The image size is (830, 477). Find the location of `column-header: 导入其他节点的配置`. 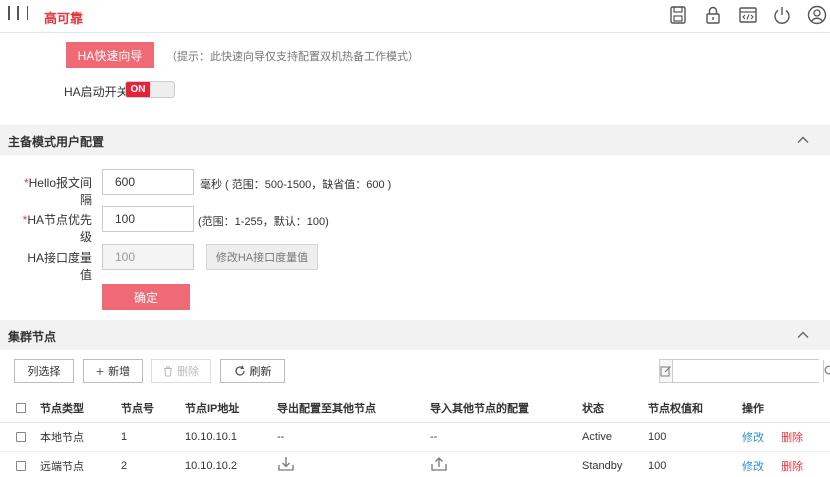

column-header: 导入其他节点的配置 is located at coordinates (506, 408).